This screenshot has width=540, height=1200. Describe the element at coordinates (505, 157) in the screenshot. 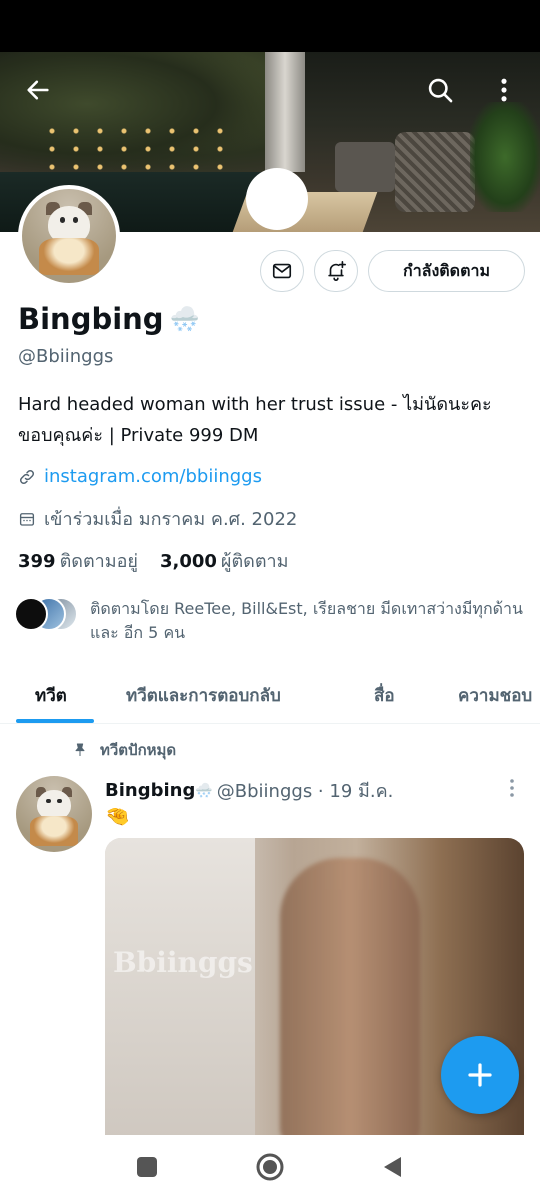

I see `banner-plants` at that location.